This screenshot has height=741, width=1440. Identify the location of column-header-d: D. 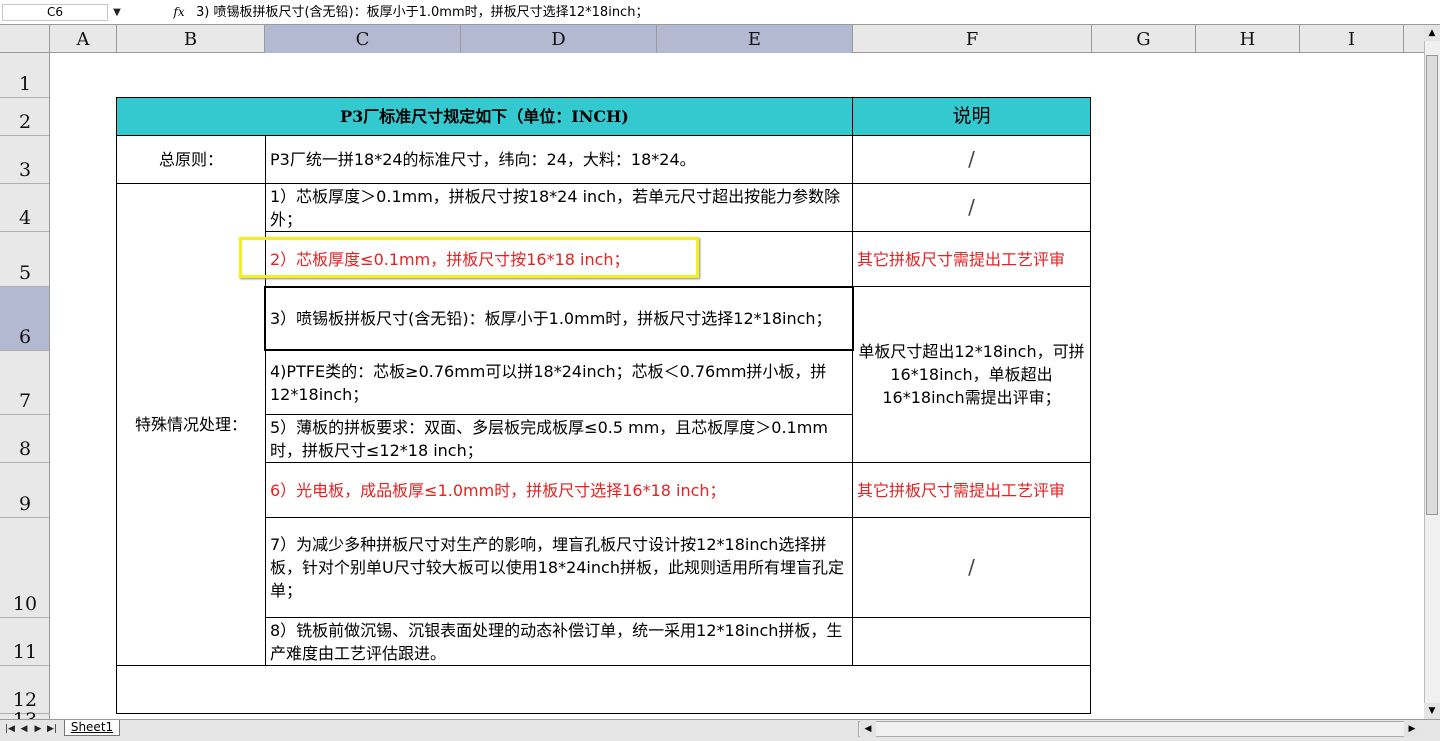
(559, 39).